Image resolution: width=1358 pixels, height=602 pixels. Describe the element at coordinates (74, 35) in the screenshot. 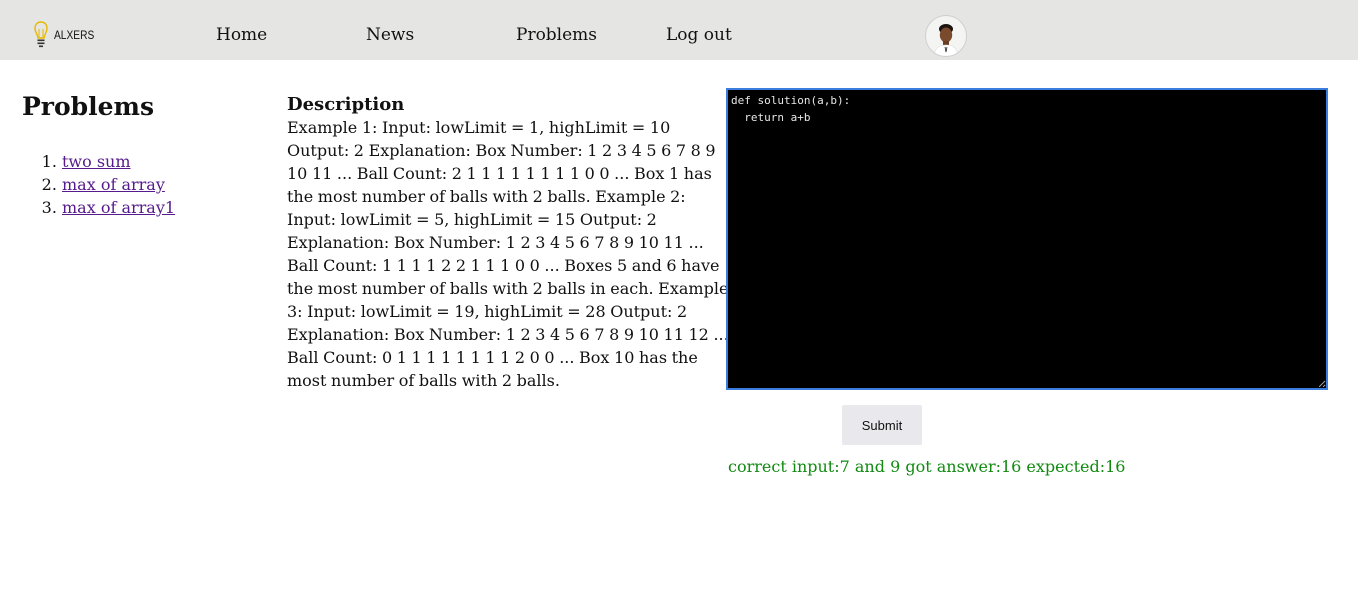

I see `logo-text: ALXERS` at that location.